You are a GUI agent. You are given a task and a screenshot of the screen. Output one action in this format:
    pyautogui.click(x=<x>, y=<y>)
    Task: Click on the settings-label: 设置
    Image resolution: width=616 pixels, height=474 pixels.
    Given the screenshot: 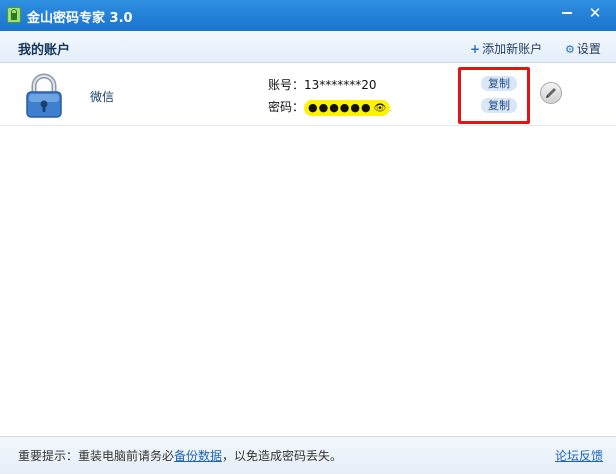 What is the action you would take?
    pyautogui.click(x=588, y=49)
    